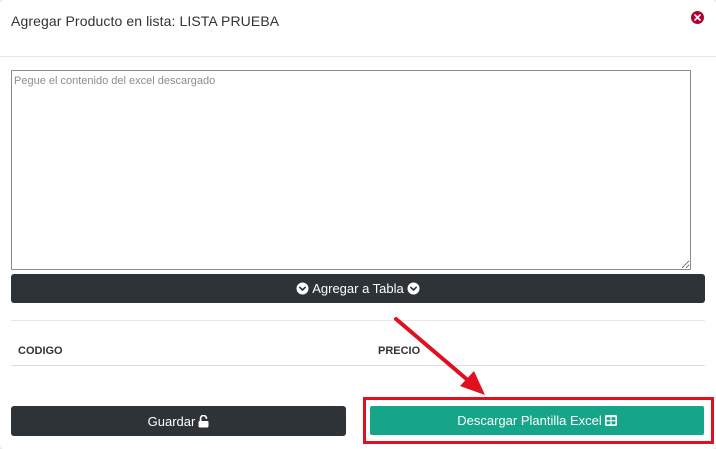  I want to click on table-top-divider, so click(358, 320).